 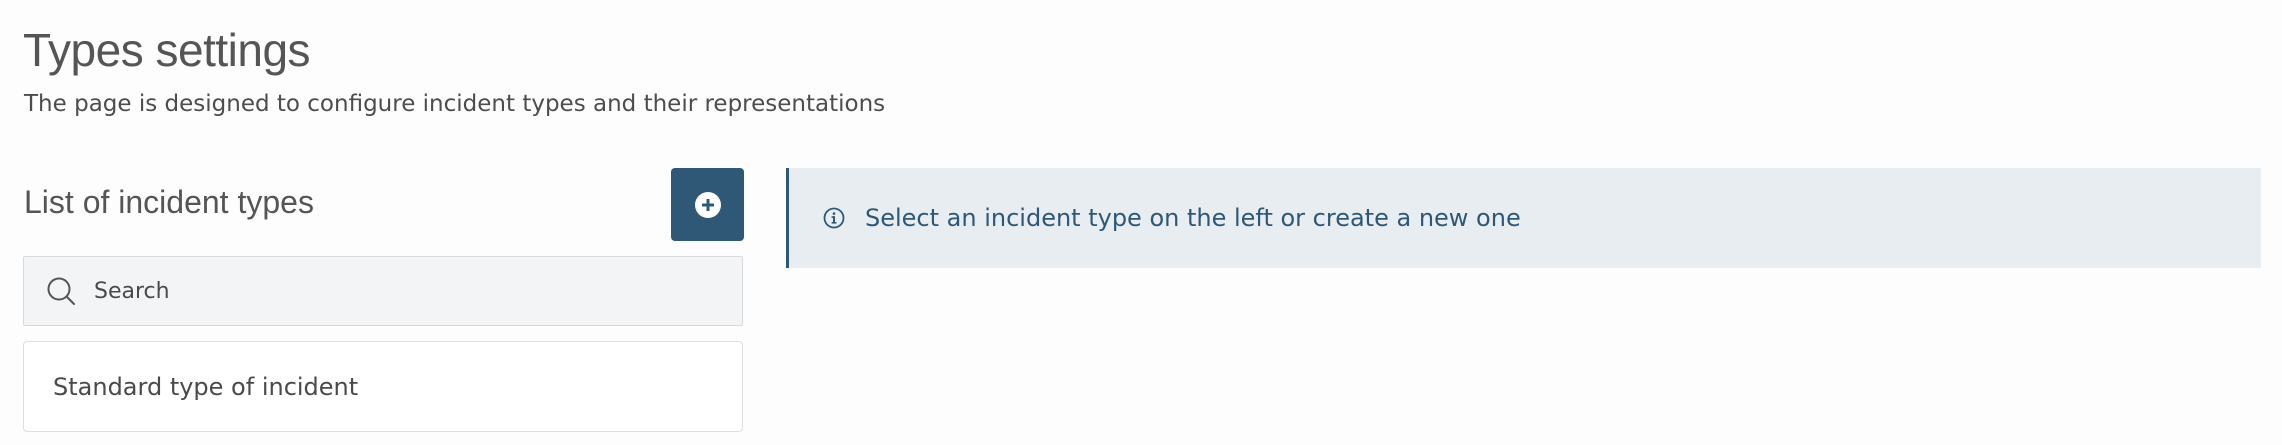 What do you see at coordinates (167, 50) in the screenshot?
I see `page-title: Types settings` at bounding box center [167, 50].